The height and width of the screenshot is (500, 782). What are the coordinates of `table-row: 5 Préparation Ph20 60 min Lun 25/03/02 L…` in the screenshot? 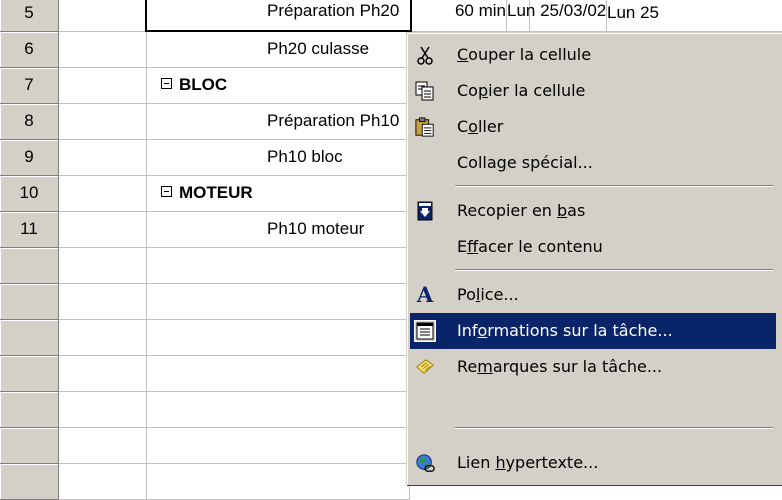 It's located at (391, 16).